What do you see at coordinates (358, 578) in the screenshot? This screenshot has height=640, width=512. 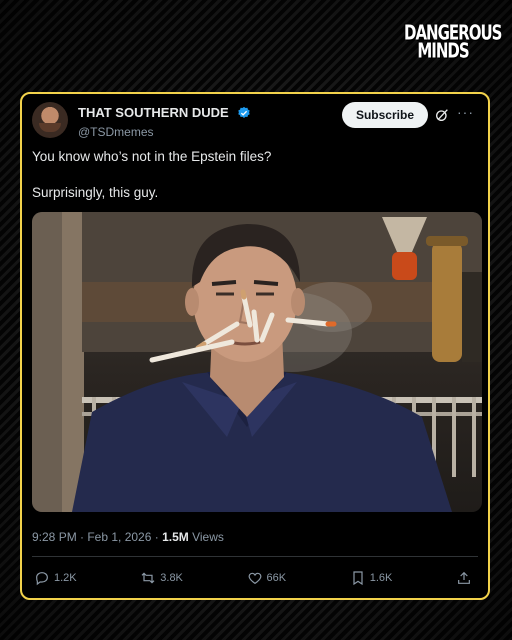 I see `bookmark-icon` at bounding box center [358, 578].